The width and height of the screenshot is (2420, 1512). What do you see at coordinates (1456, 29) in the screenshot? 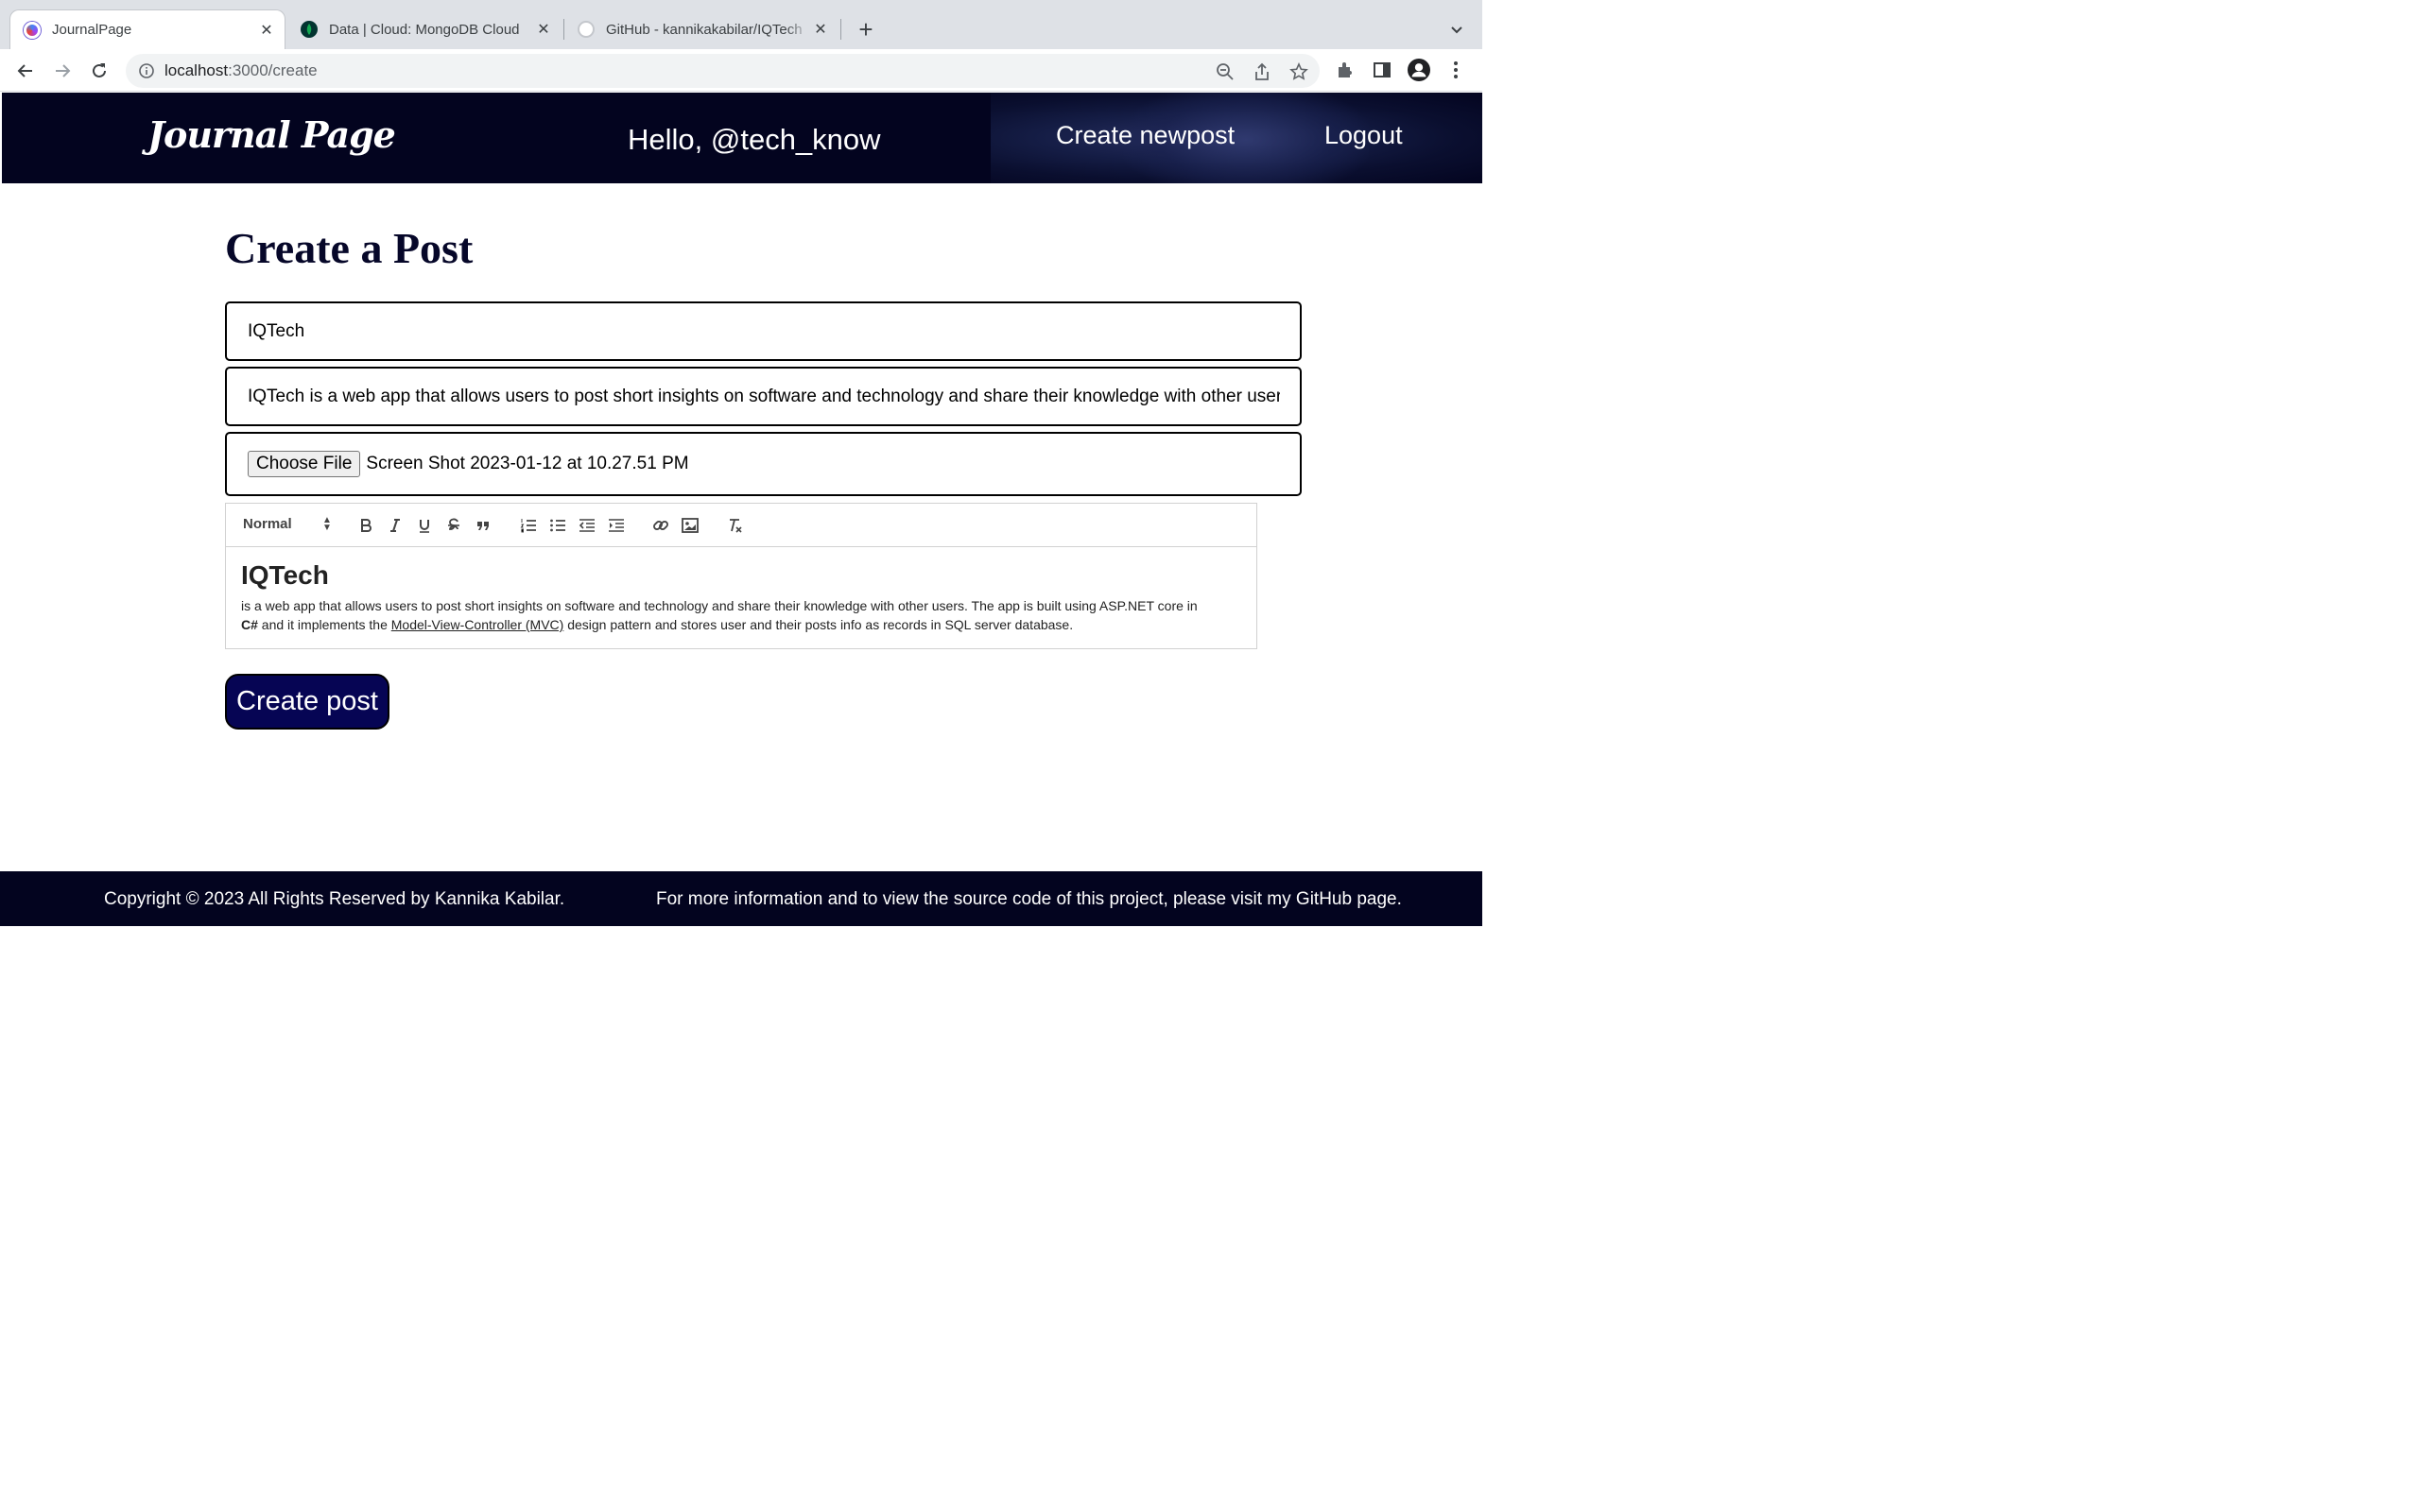
I see `tab-search-chevron-icon` at bounding box center [1456, 29].